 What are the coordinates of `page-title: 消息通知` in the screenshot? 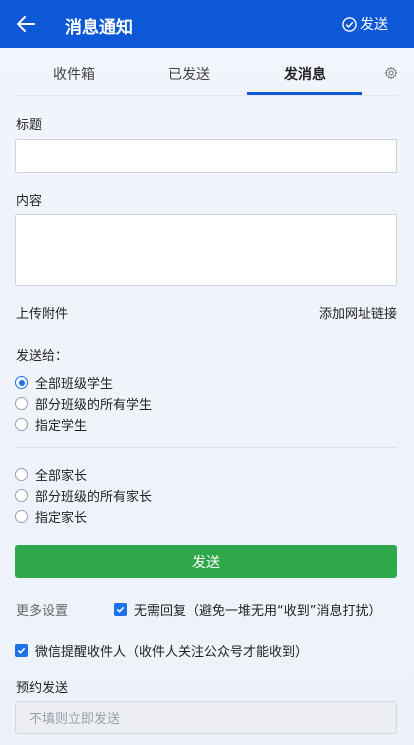 It's located at (99, 28).